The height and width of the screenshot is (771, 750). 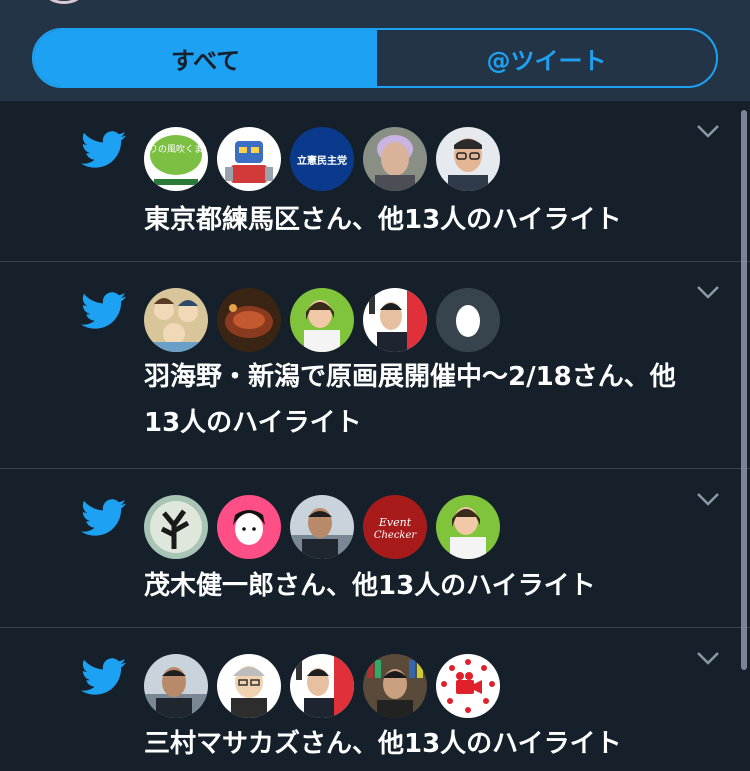 What do you see at coordinates (396, 535) in the screenshot?
I see `avatar-text: Checker` at bounding box center [396, 535].